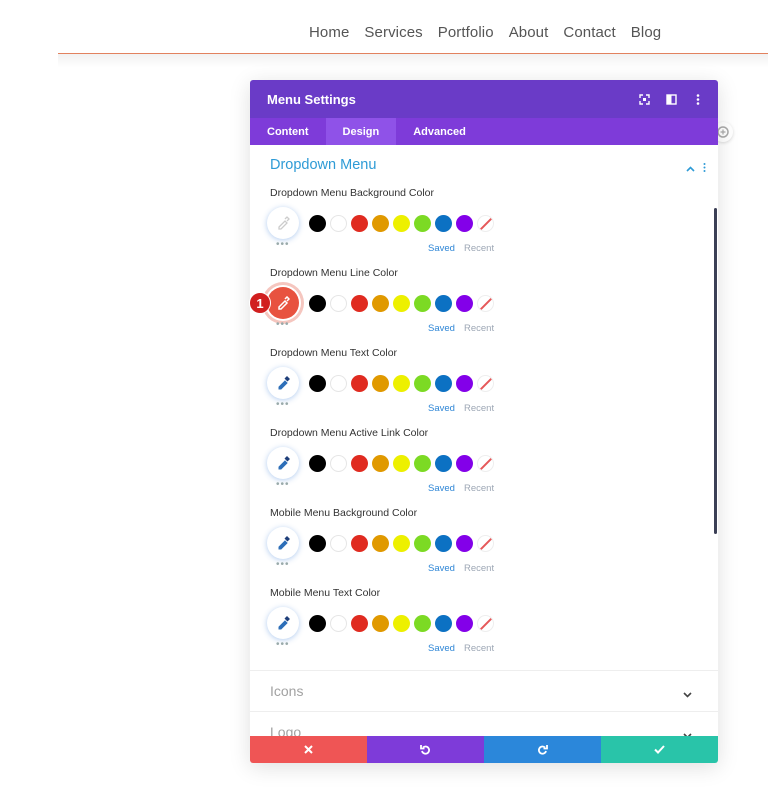  Describe the element at coordinates (329, 32) in the screenshot. I see `nav-link-home: Home` at that location.